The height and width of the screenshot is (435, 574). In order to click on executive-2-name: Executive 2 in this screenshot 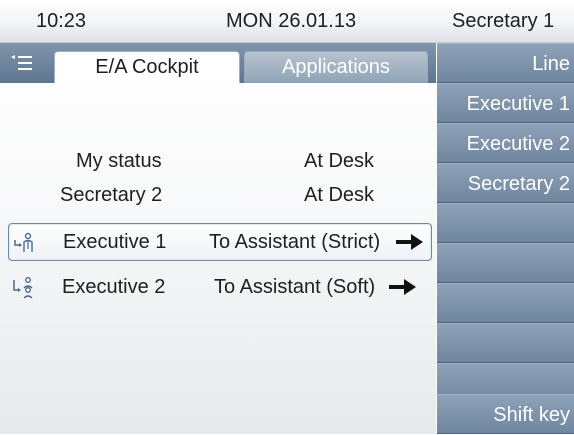, I will do `click(114, 287)`.